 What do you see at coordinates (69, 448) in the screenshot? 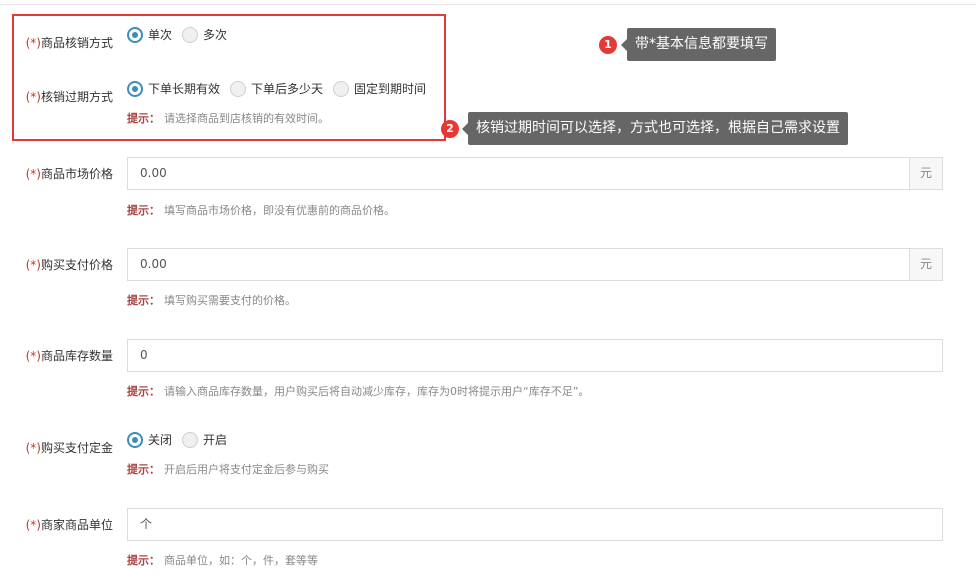
I see `deposit-label: (*)购买支付定金` at bounding box center [69, 448].